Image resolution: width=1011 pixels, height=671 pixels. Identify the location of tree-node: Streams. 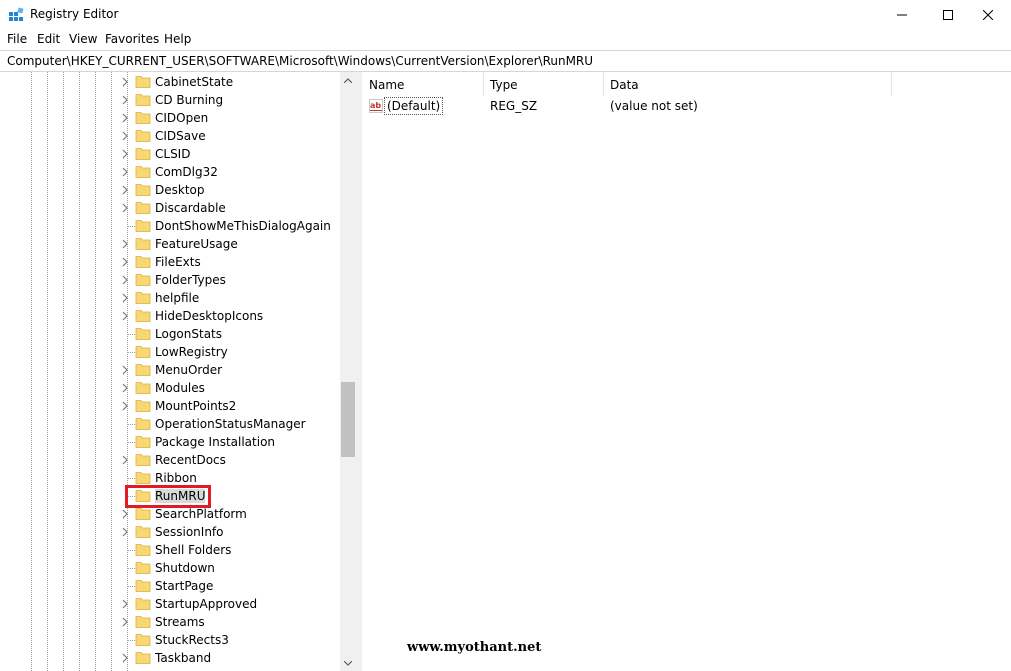
(170, 622).